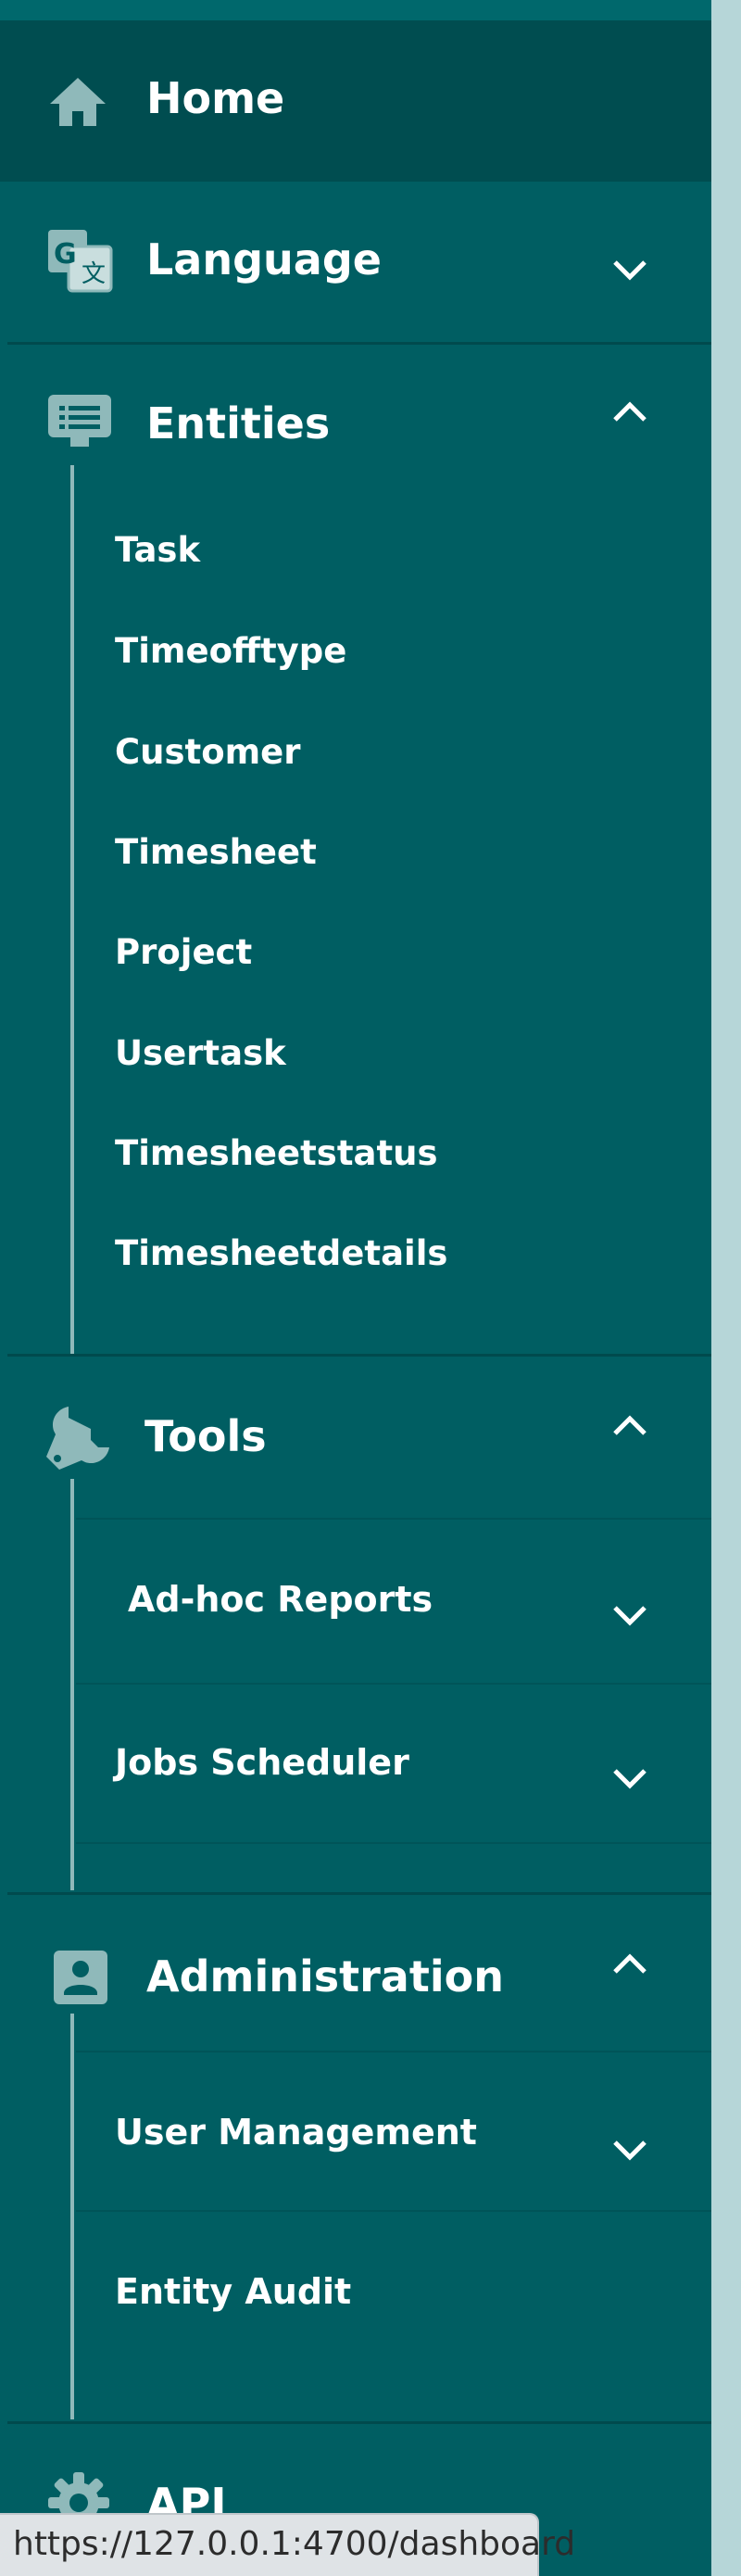 The width and height of the screenshot is (741, 2576). What do you see at coordinates (393, 1843) in the screenshot?
I see `divider` at bounding box center [393, 1843].